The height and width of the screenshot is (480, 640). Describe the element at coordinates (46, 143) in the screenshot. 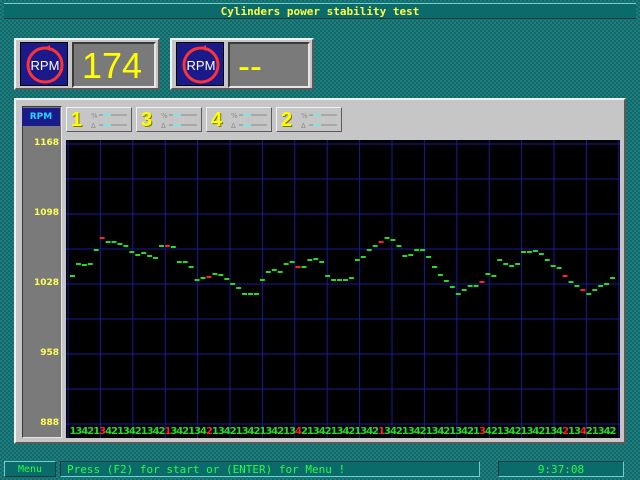

I see `y-tick-label: 1168` at that location.